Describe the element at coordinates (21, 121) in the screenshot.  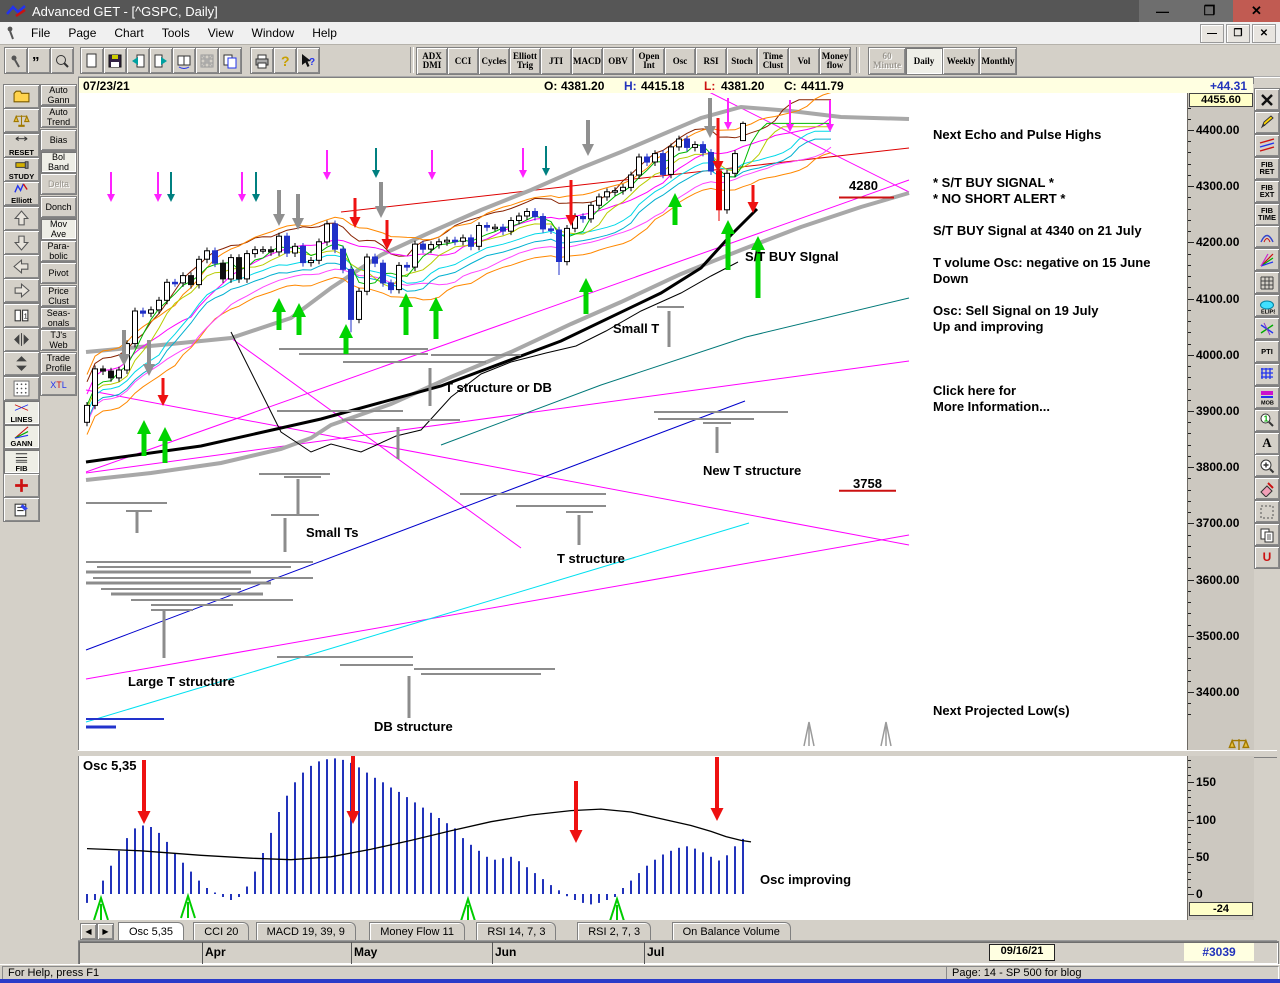
I see `sidebar-tool-scales` at that location.